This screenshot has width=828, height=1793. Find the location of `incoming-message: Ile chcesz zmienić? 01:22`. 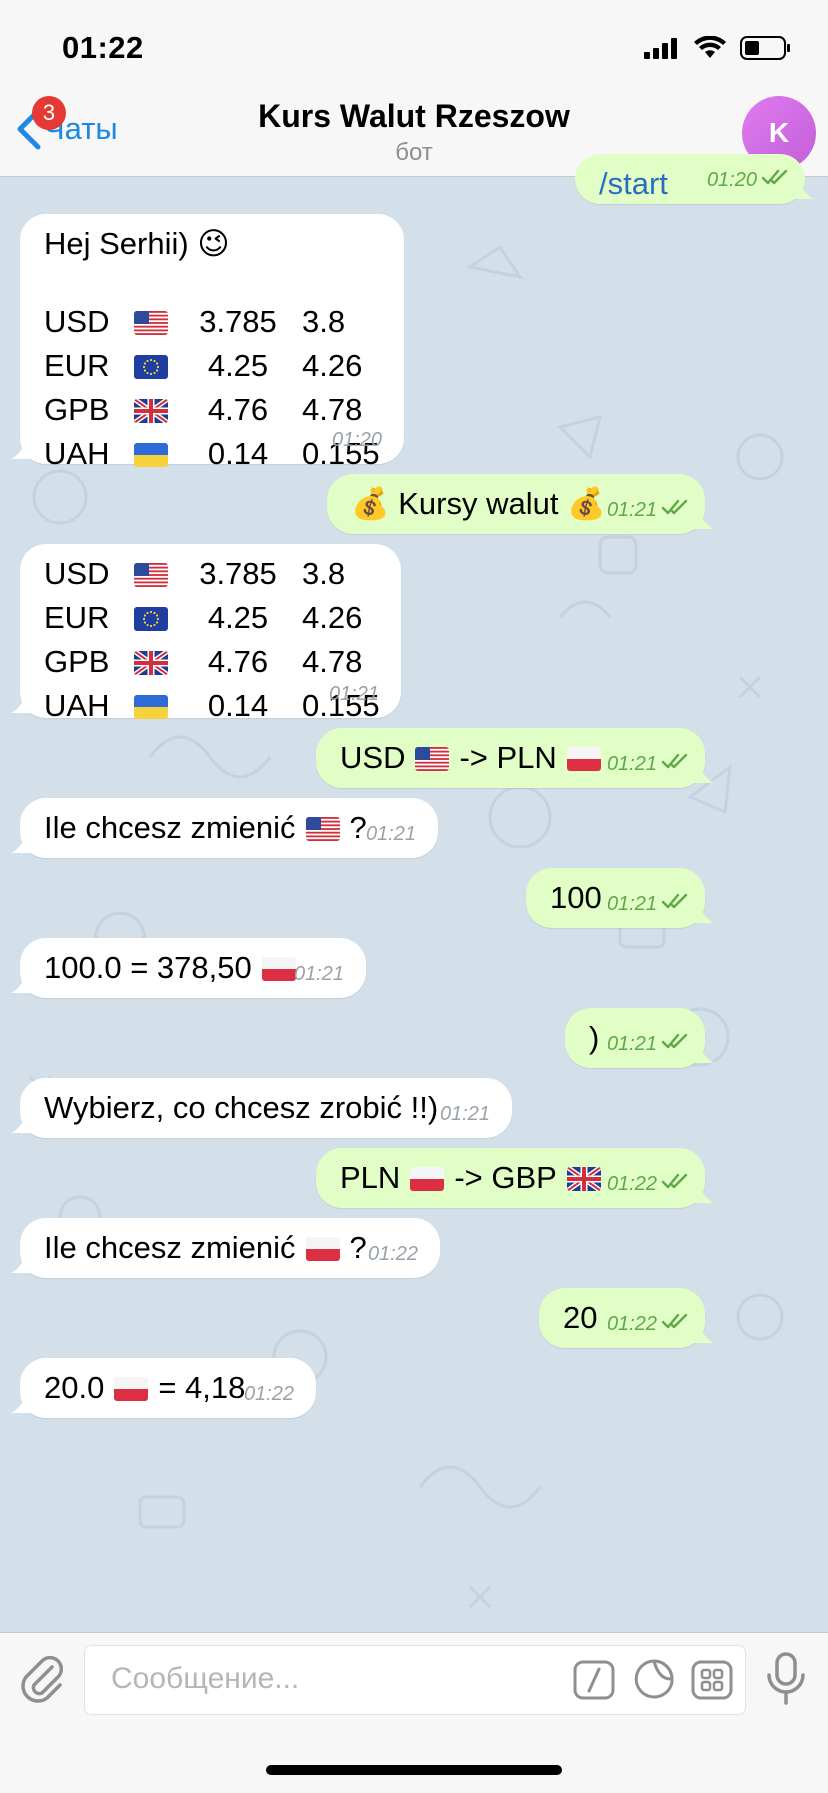

incoming-message: Ile chcesz zmienić? 01:22 is located at coordinates (225, 1248).